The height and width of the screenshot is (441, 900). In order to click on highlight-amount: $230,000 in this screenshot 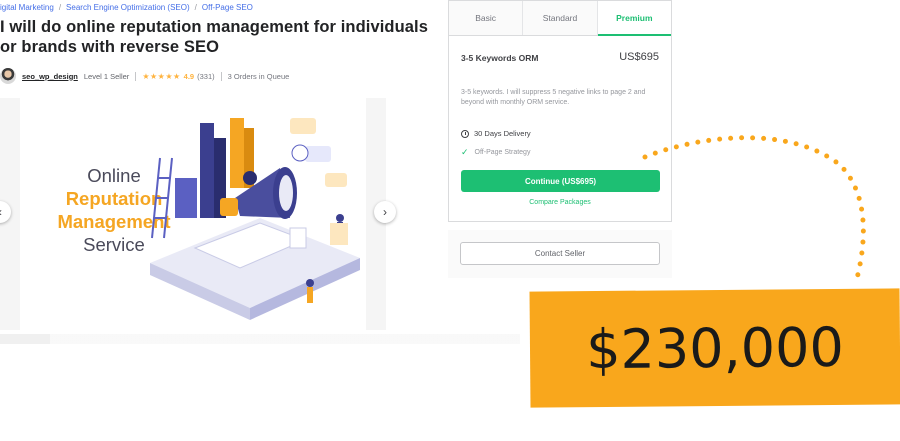, I will do `click(715, 348)`.